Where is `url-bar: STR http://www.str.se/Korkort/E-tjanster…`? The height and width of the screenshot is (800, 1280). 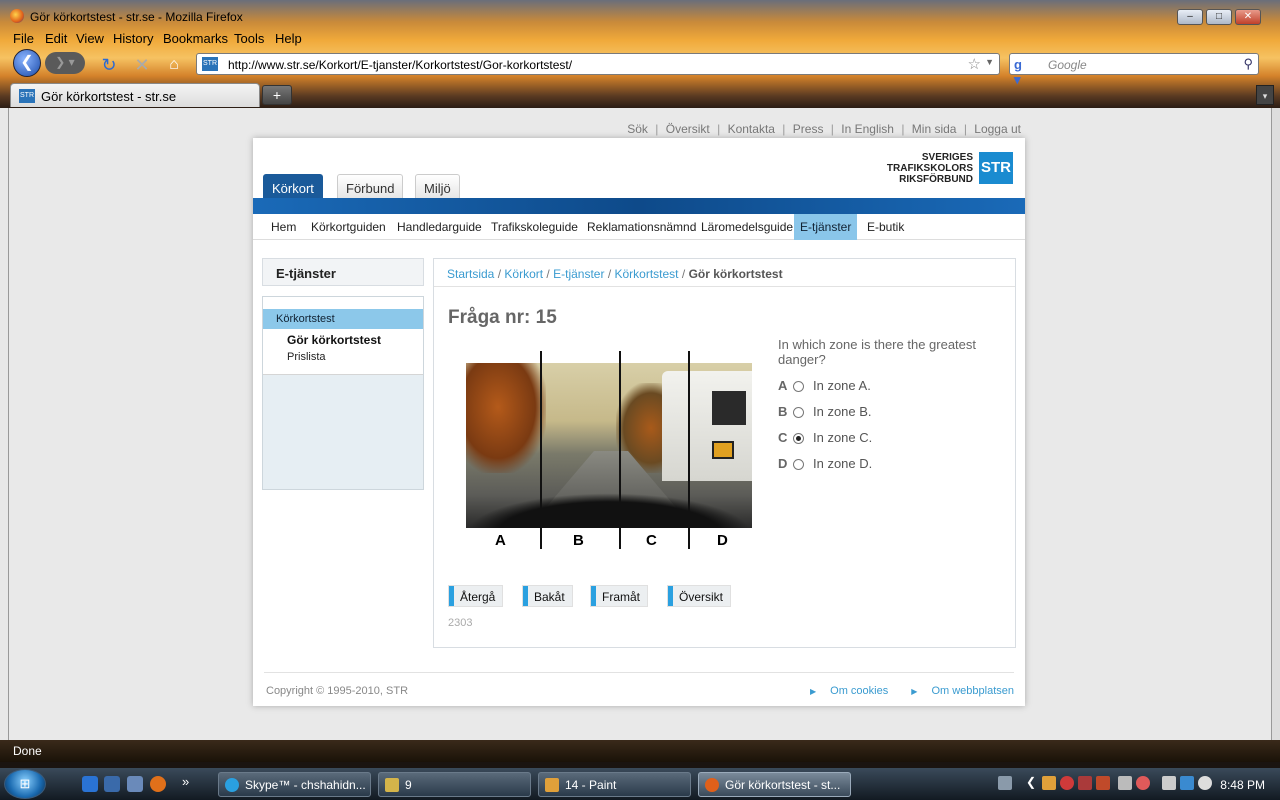 url-bar: STR http://www.str.se/Korkort/E-tjanster… is located at coordinates (598, 64).